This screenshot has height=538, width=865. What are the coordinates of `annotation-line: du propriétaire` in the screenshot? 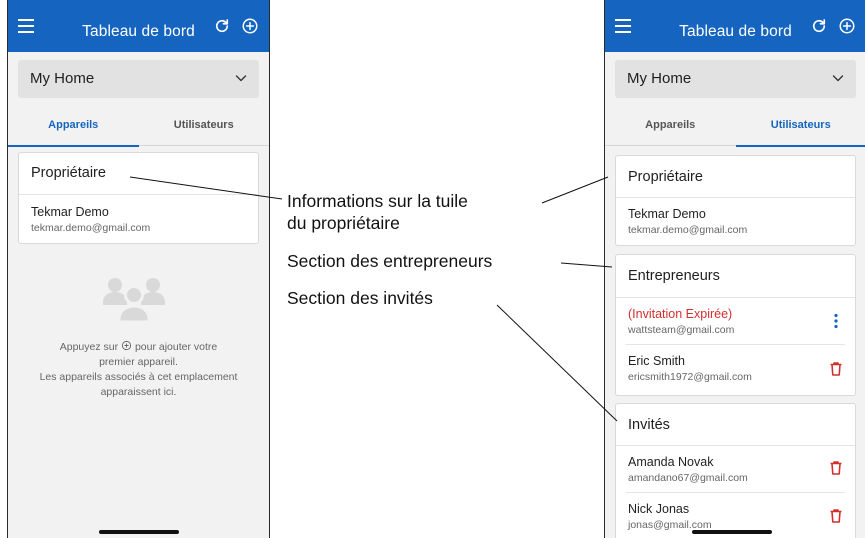 It's located at (343, 223).